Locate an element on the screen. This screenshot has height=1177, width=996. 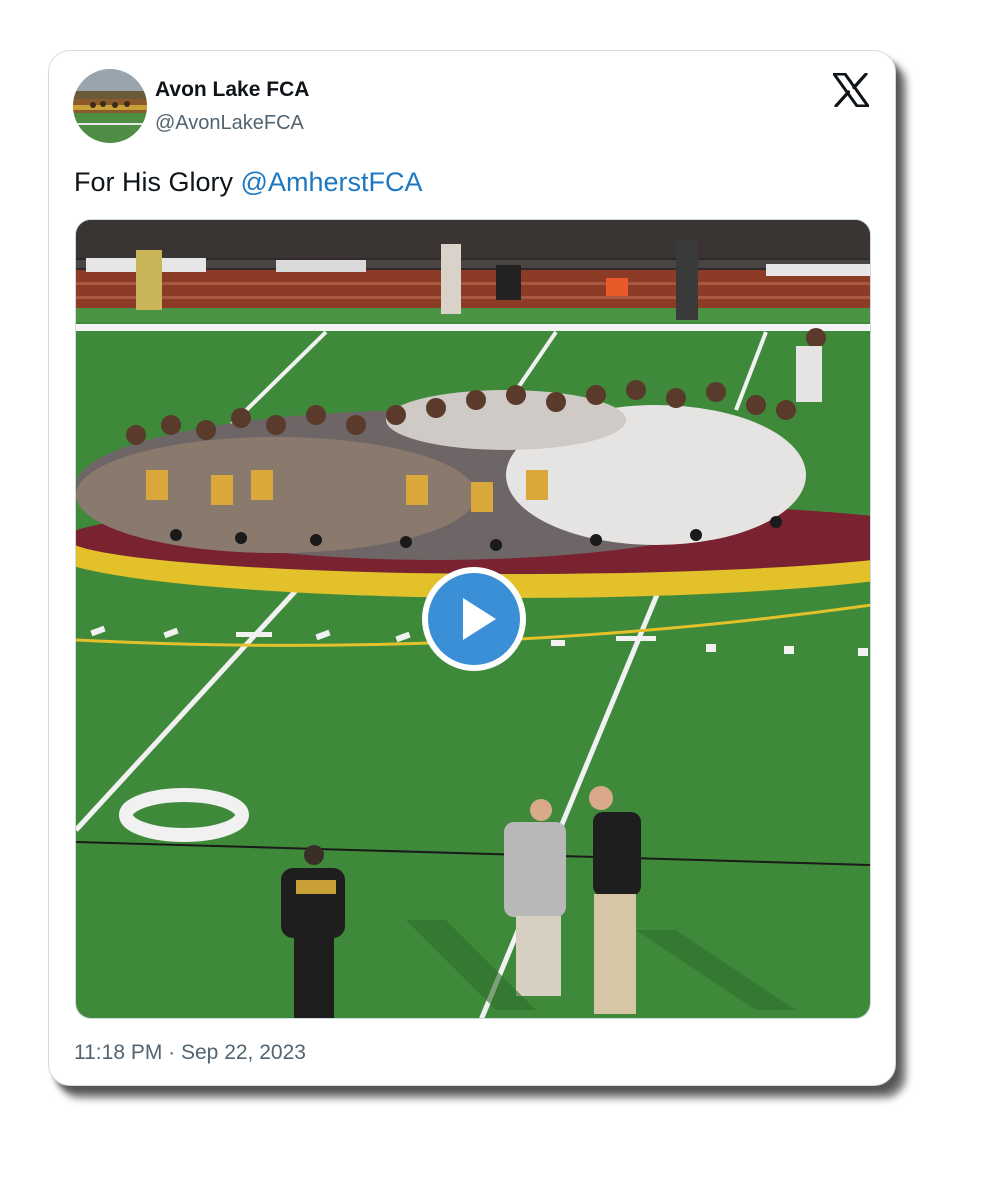
mention-link: @AmherstFCA is located at coordinates (332, 182).